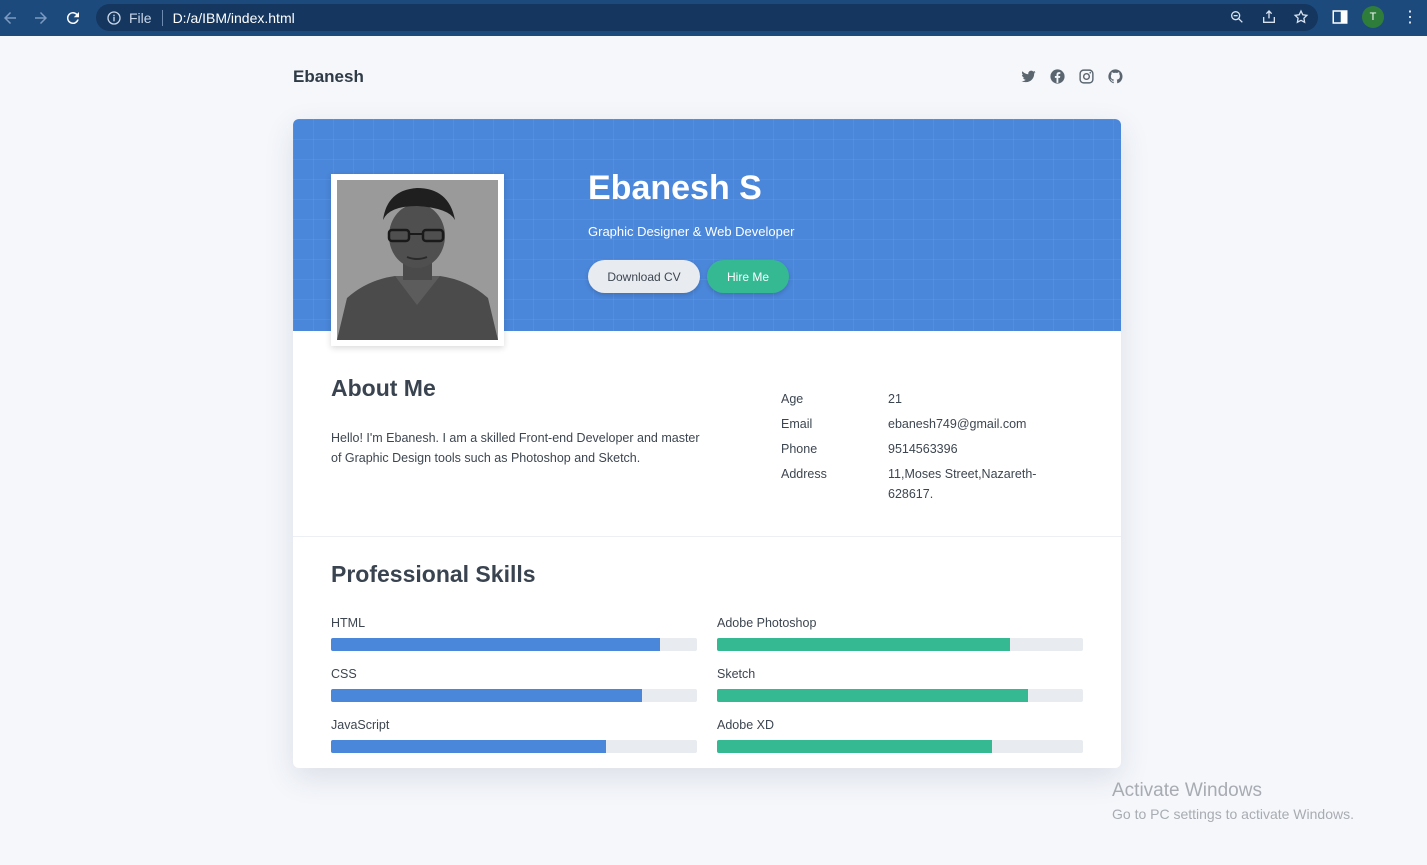 Image resolution: width=1427 pixels, height=865 pixels. I want to click on forward-arrow-icon, so click(41, 18).